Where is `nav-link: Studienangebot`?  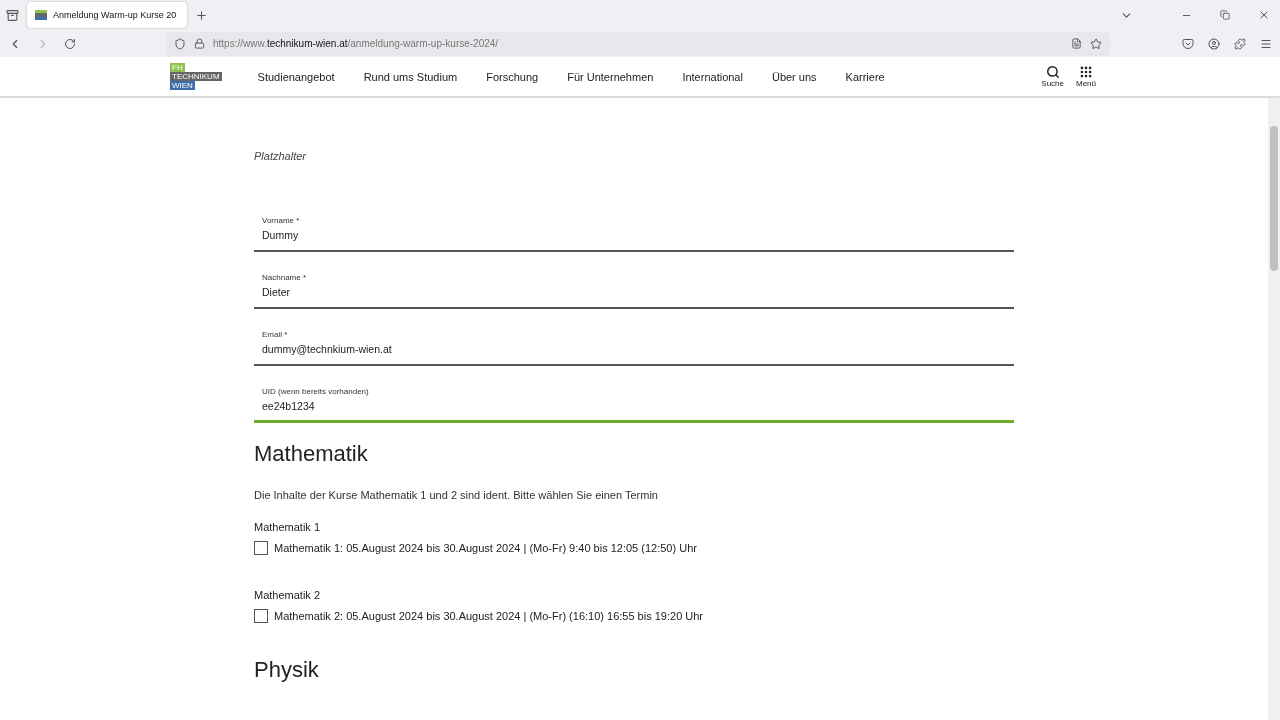
nav-link: Studienangebot is located at coordinates (296, 76).